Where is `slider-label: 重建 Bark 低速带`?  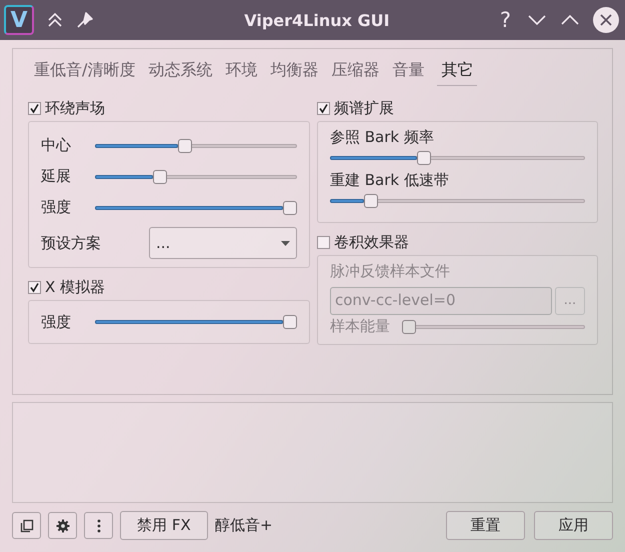
slider-label: 重建 Bark 低速带 is located at coordinates (390, 180).